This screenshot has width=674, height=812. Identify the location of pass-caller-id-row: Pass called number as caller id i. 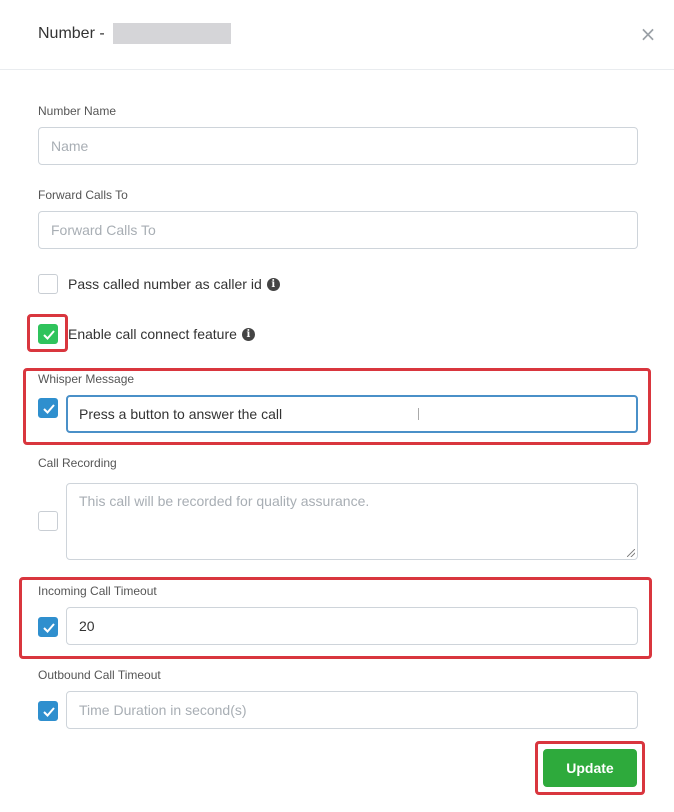
(174, 284).